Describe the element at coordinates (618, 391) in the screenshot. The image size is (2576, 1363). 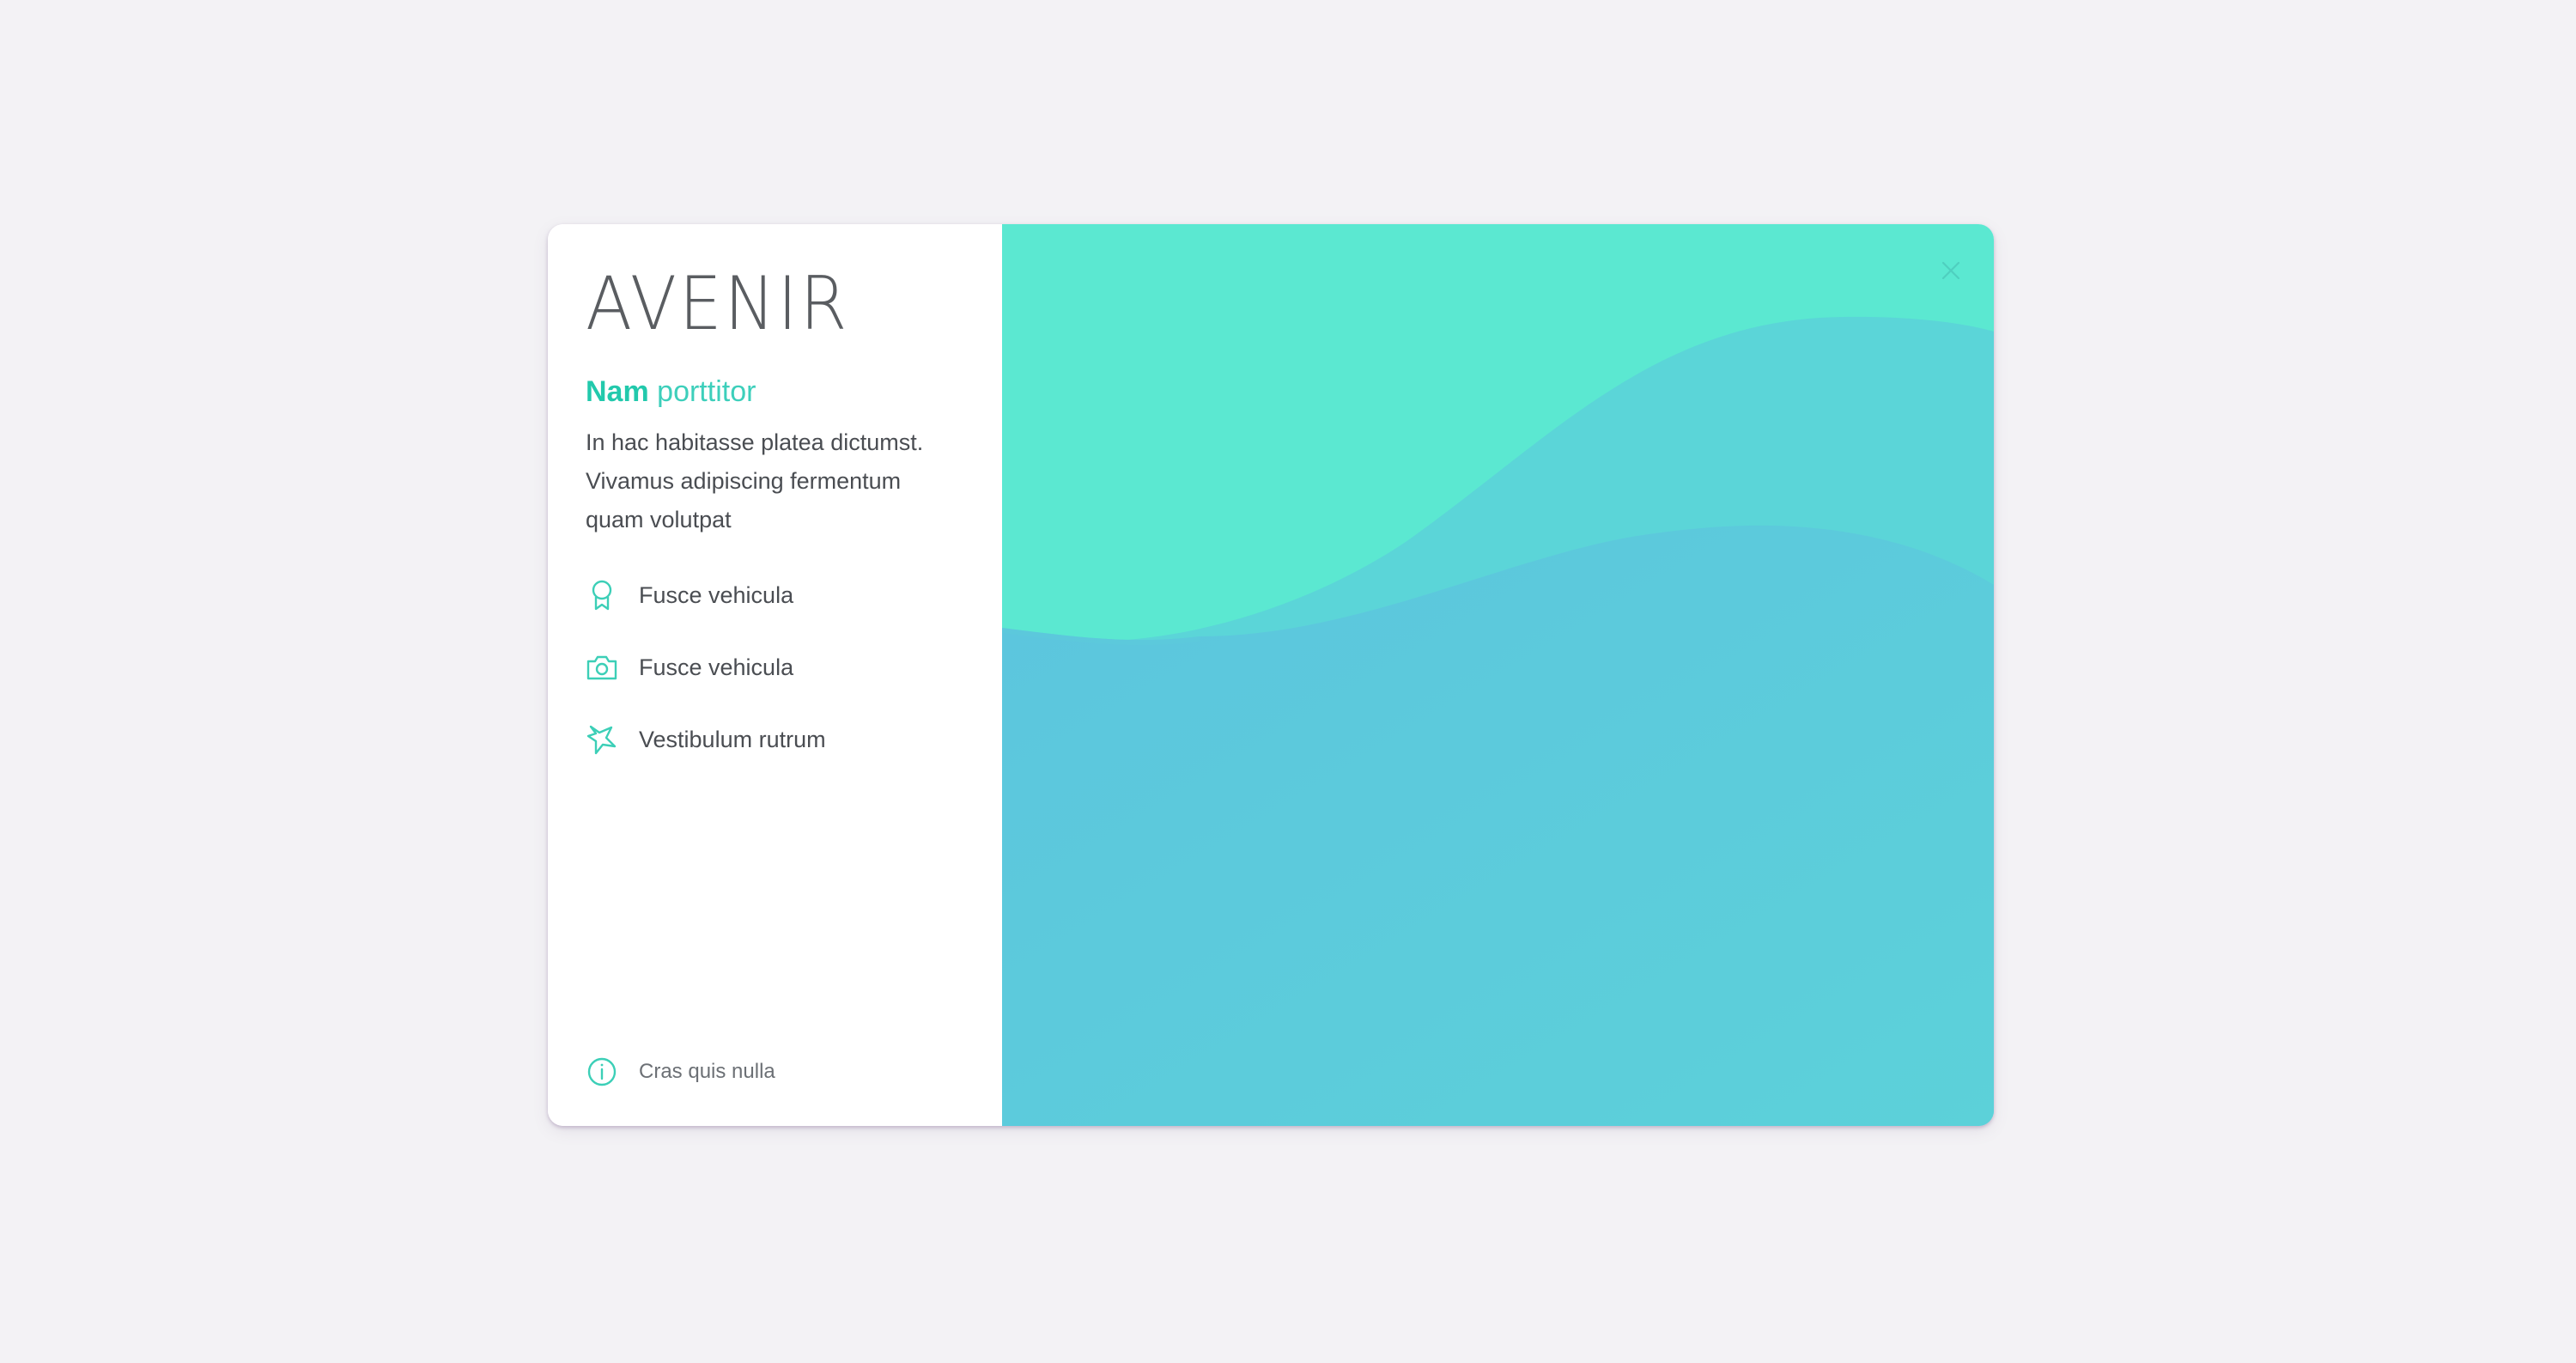
I see `headline-bold: Nam` at that location.